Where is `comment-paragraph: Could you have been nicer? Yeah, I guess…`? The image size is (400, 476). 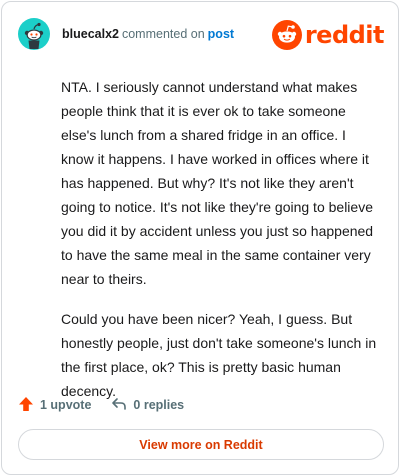
comment-paragraph: Could you have been nicer? Yeah, I guess… is located at coordinates (219, 355).